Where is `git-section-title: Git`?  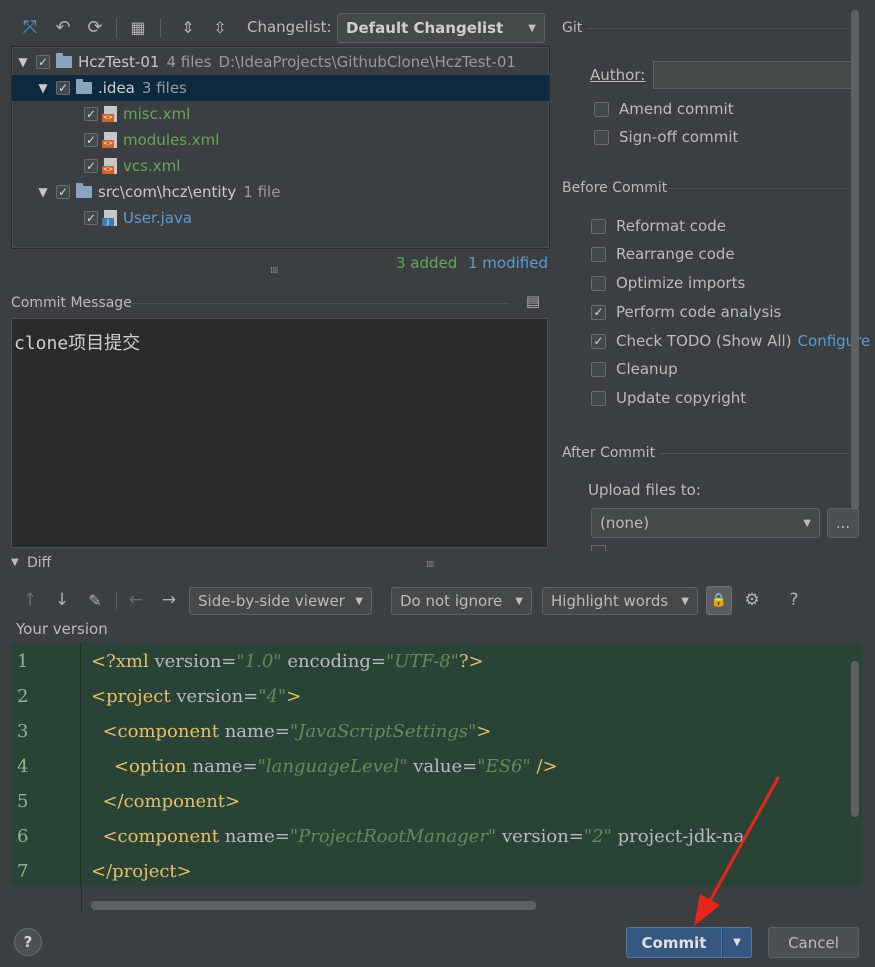
git-section-title: Git is located at coordinates (572, 28).